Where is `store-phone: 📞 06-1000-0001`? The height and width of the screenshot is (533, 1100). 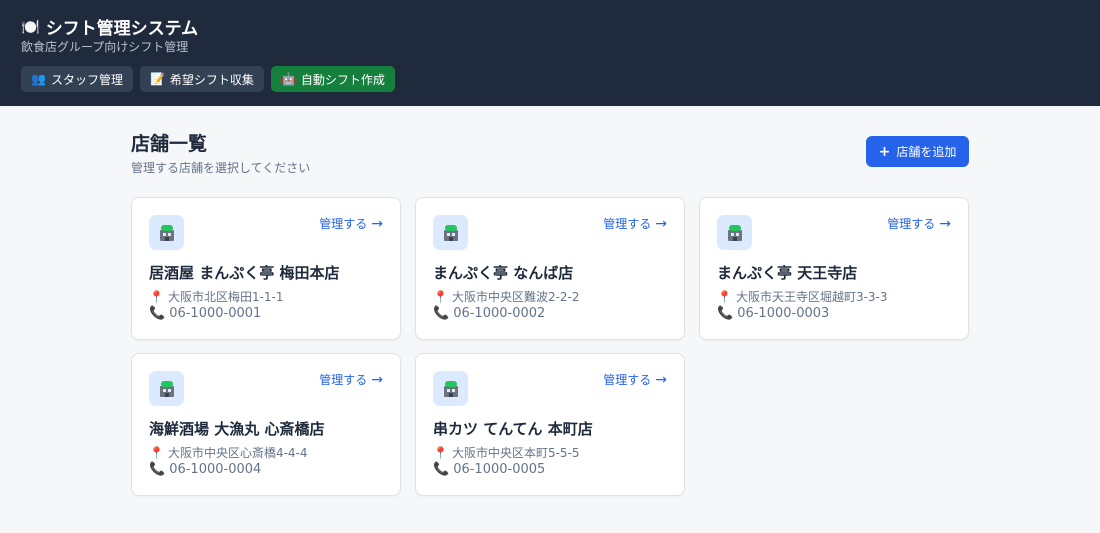
store-phone: 📞 06-1000-0001 is located at coordinates (205, 313).